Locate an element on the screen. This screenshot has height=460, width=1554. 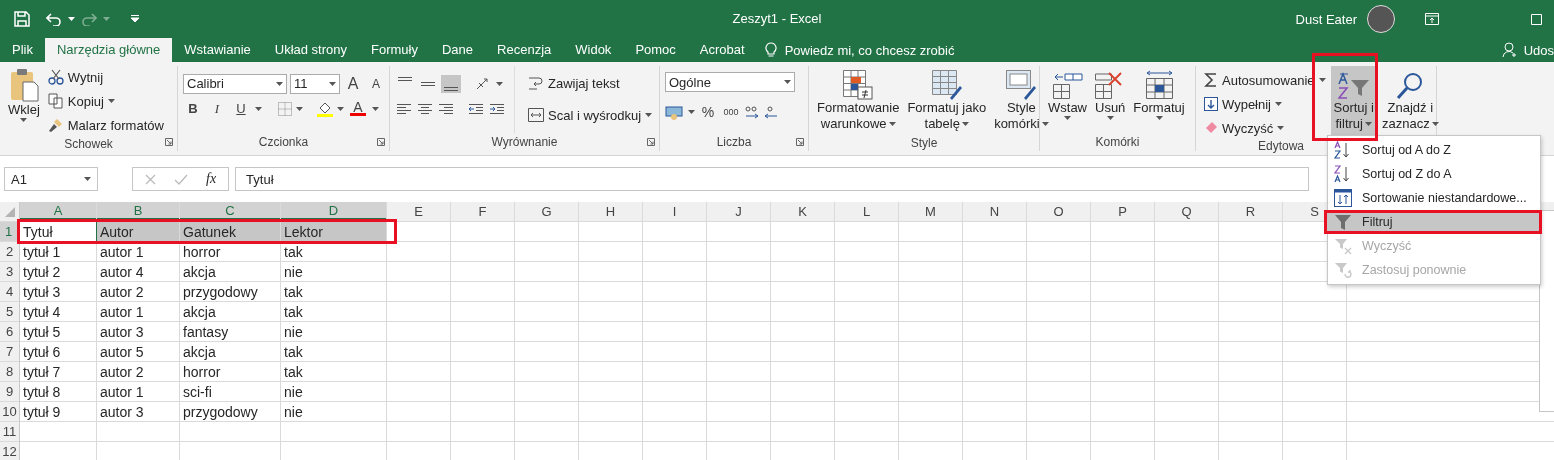
column-header: E is located at coordinates (418, 211).